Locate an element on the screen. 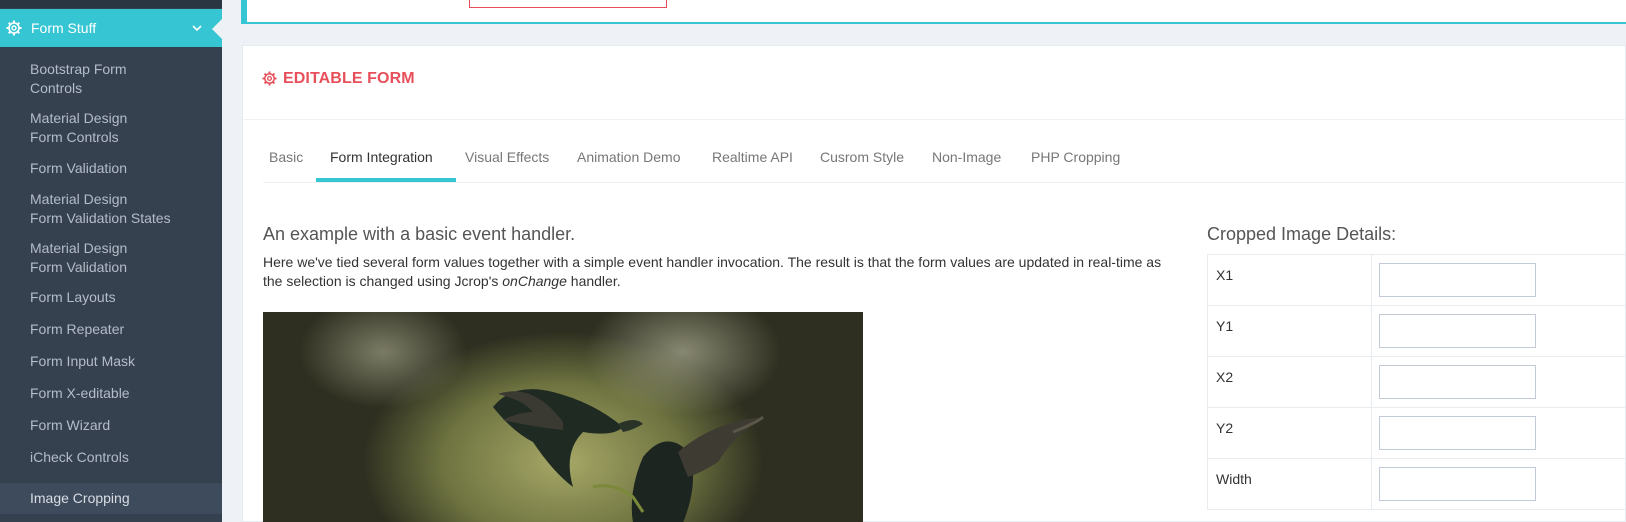  table-row: Y1 is located at coordinates (1416, 331).